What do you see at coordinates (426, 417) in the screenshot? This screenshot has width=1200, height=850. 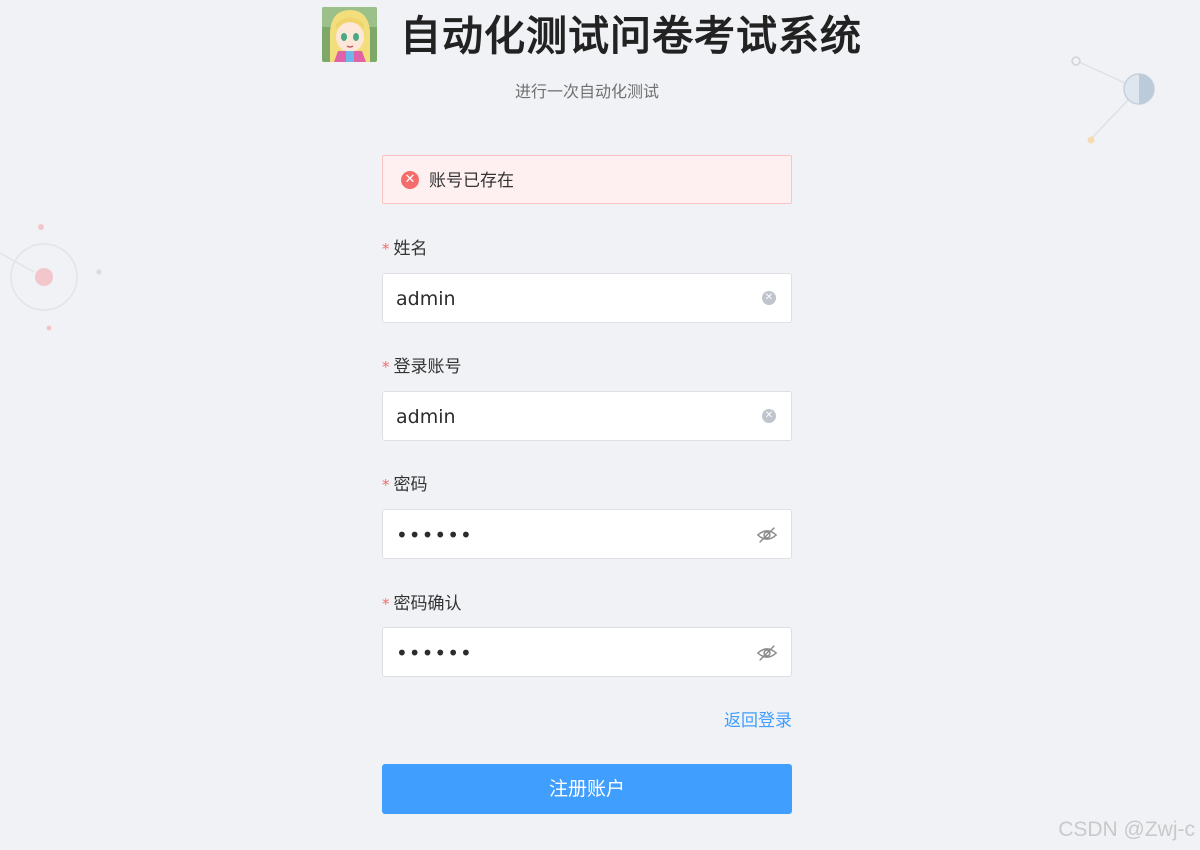 I see `account-input-value: admin` at bounding box center [426, 417].